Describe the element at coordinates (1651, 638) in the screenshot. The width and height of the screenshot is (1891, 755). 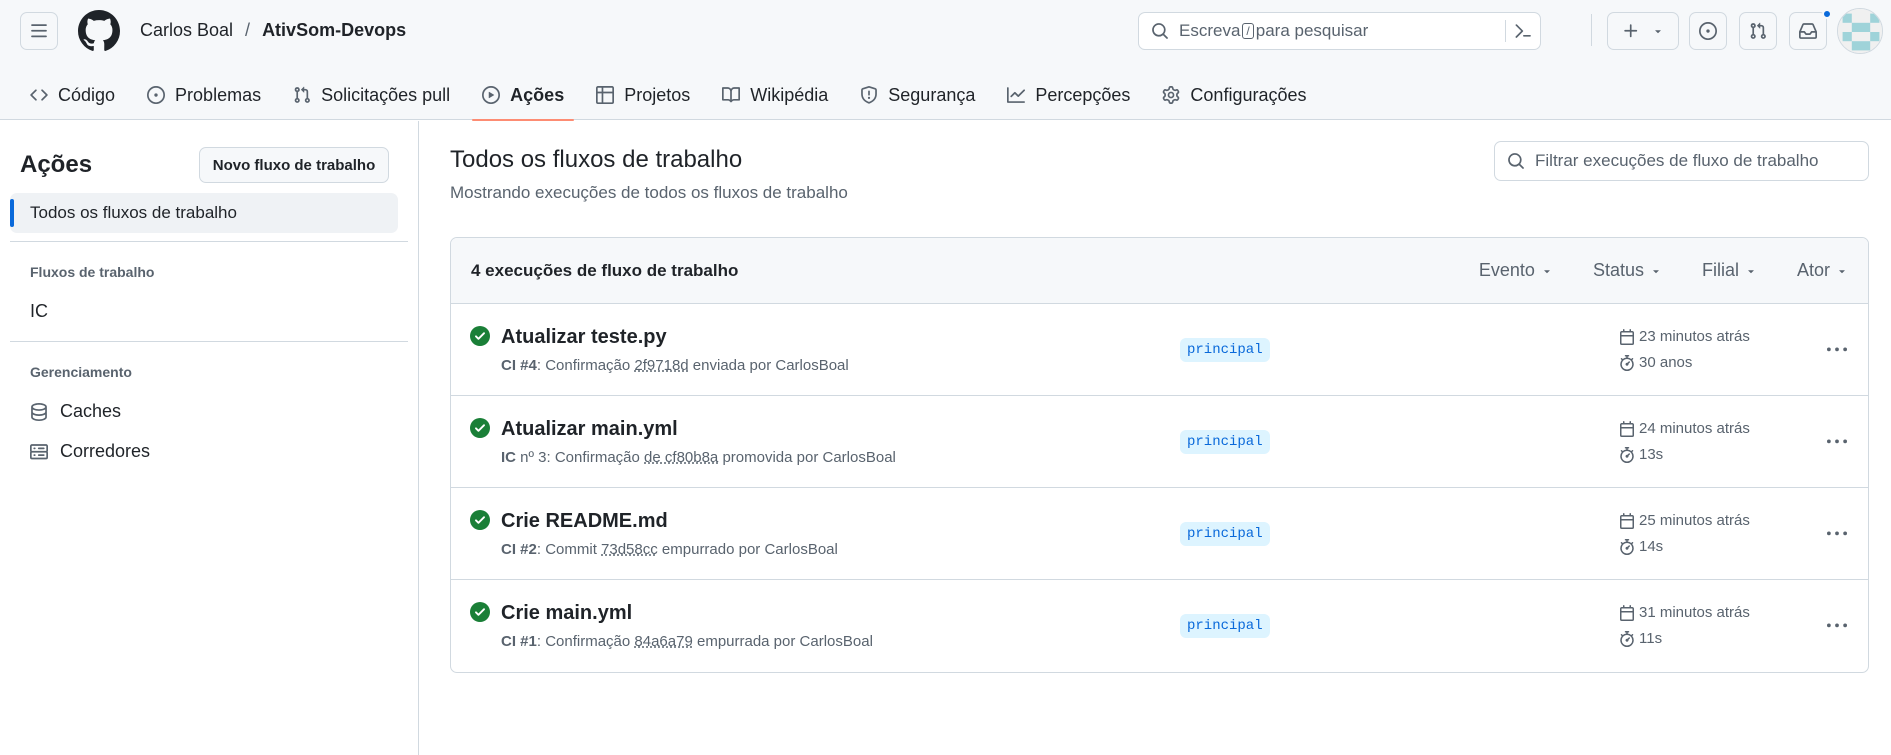
I see `run-duration-text: 11s` at that location.